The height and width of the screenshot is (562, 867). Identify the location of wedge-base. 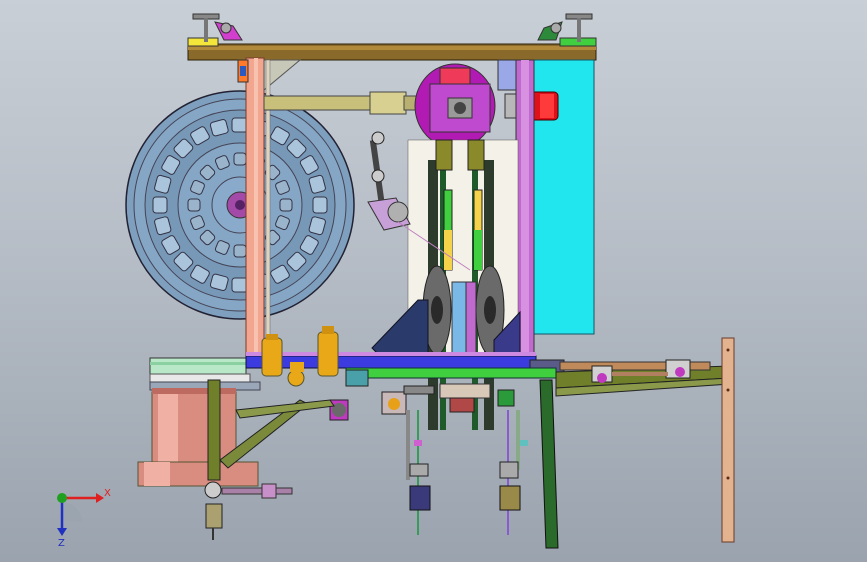
(400, 328).